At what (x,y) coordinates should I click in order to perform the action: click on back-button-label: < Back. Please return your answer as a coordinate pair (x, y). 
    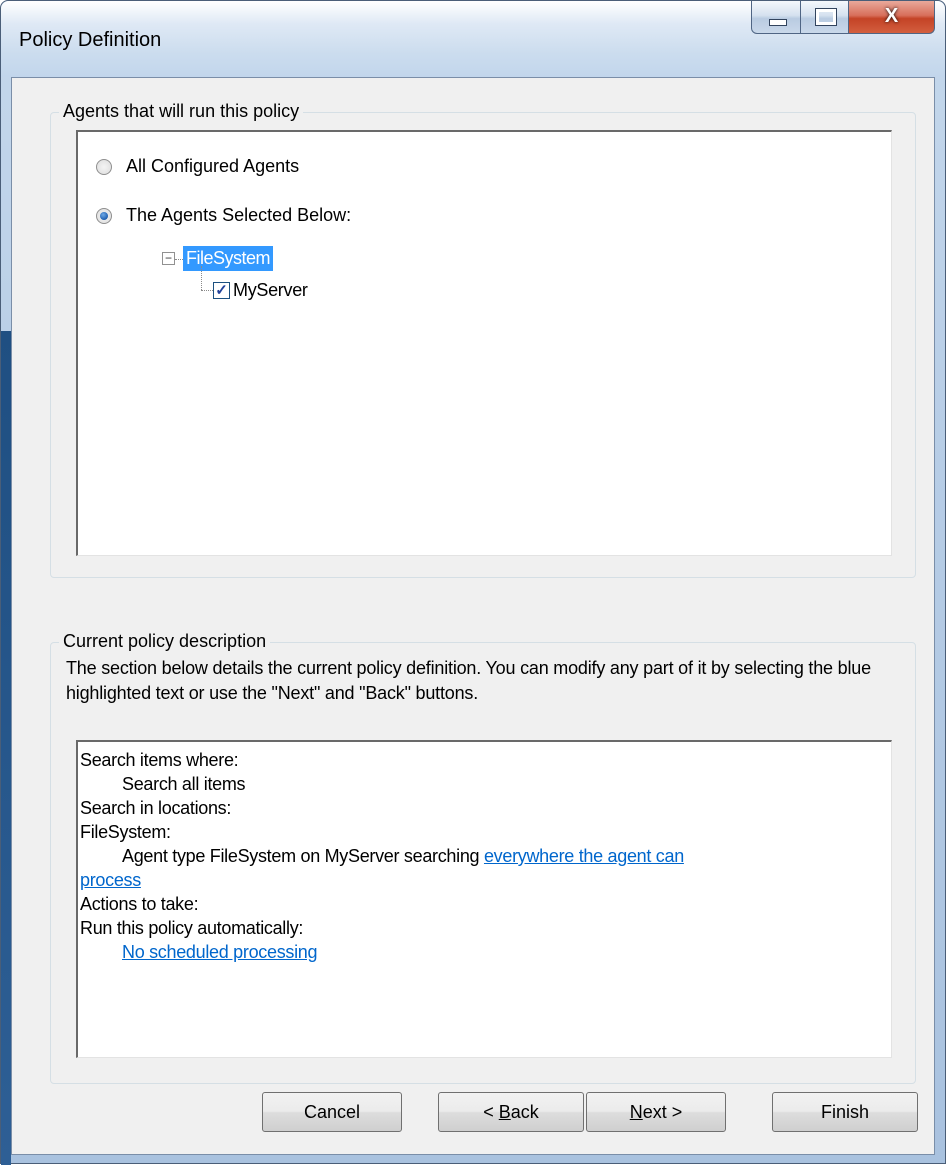
    Looking at the image, I should click on (511, 1112).